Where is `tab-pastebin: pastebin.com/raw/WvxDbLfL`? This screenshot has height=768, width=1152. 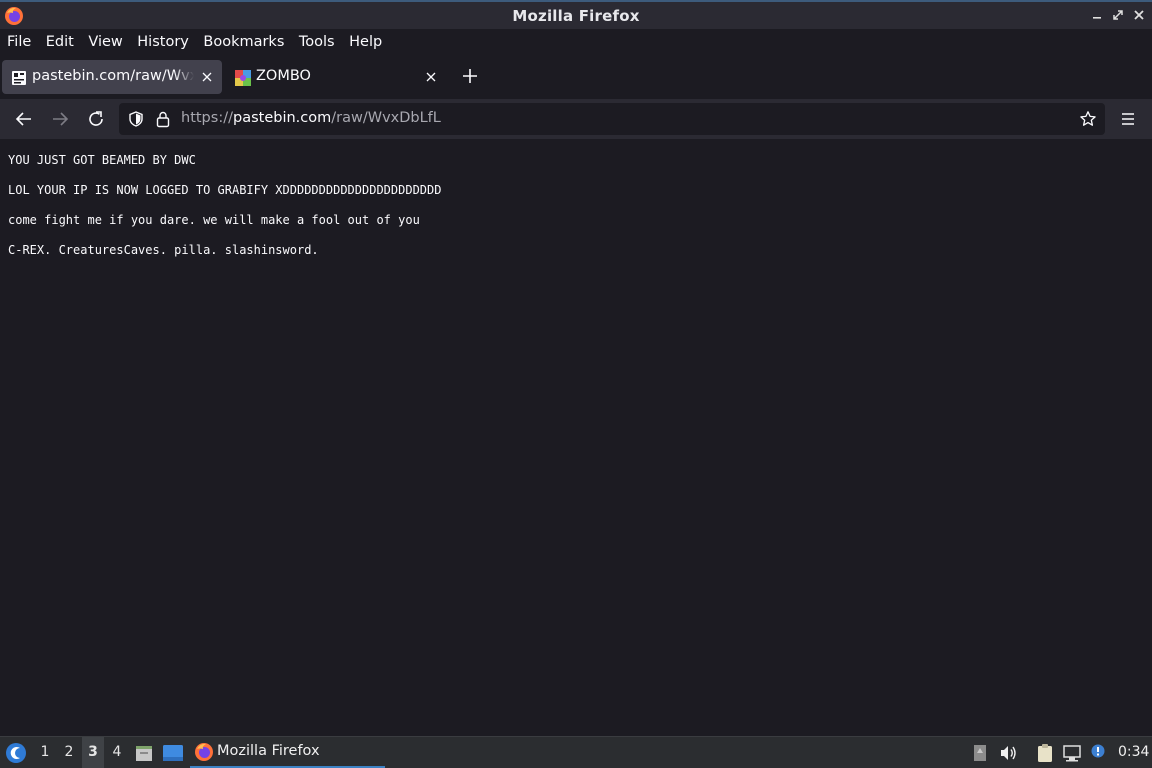 tab-pastebin: pastebin.com/raw/WvxDbLfL is located at coordinates (112, 77).